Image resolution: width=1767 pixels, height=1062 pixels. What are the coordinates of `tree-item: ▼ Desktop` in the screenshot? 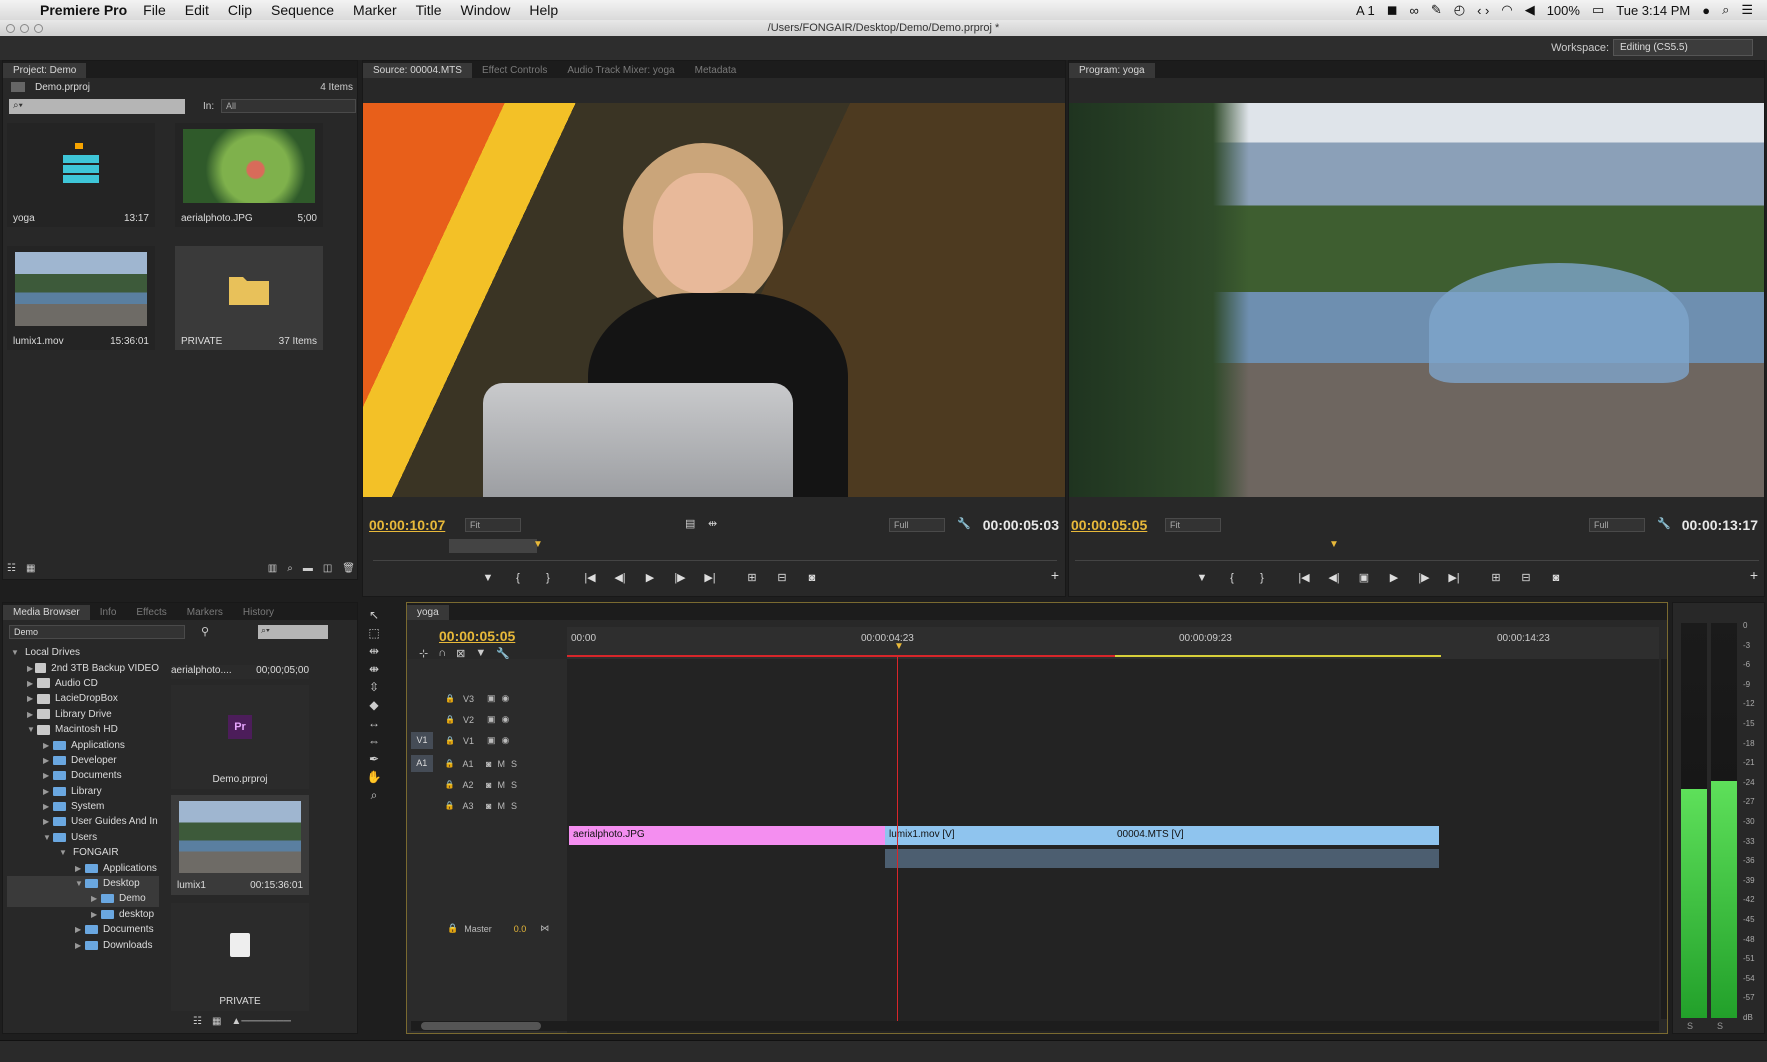 It's located at (83, 883).